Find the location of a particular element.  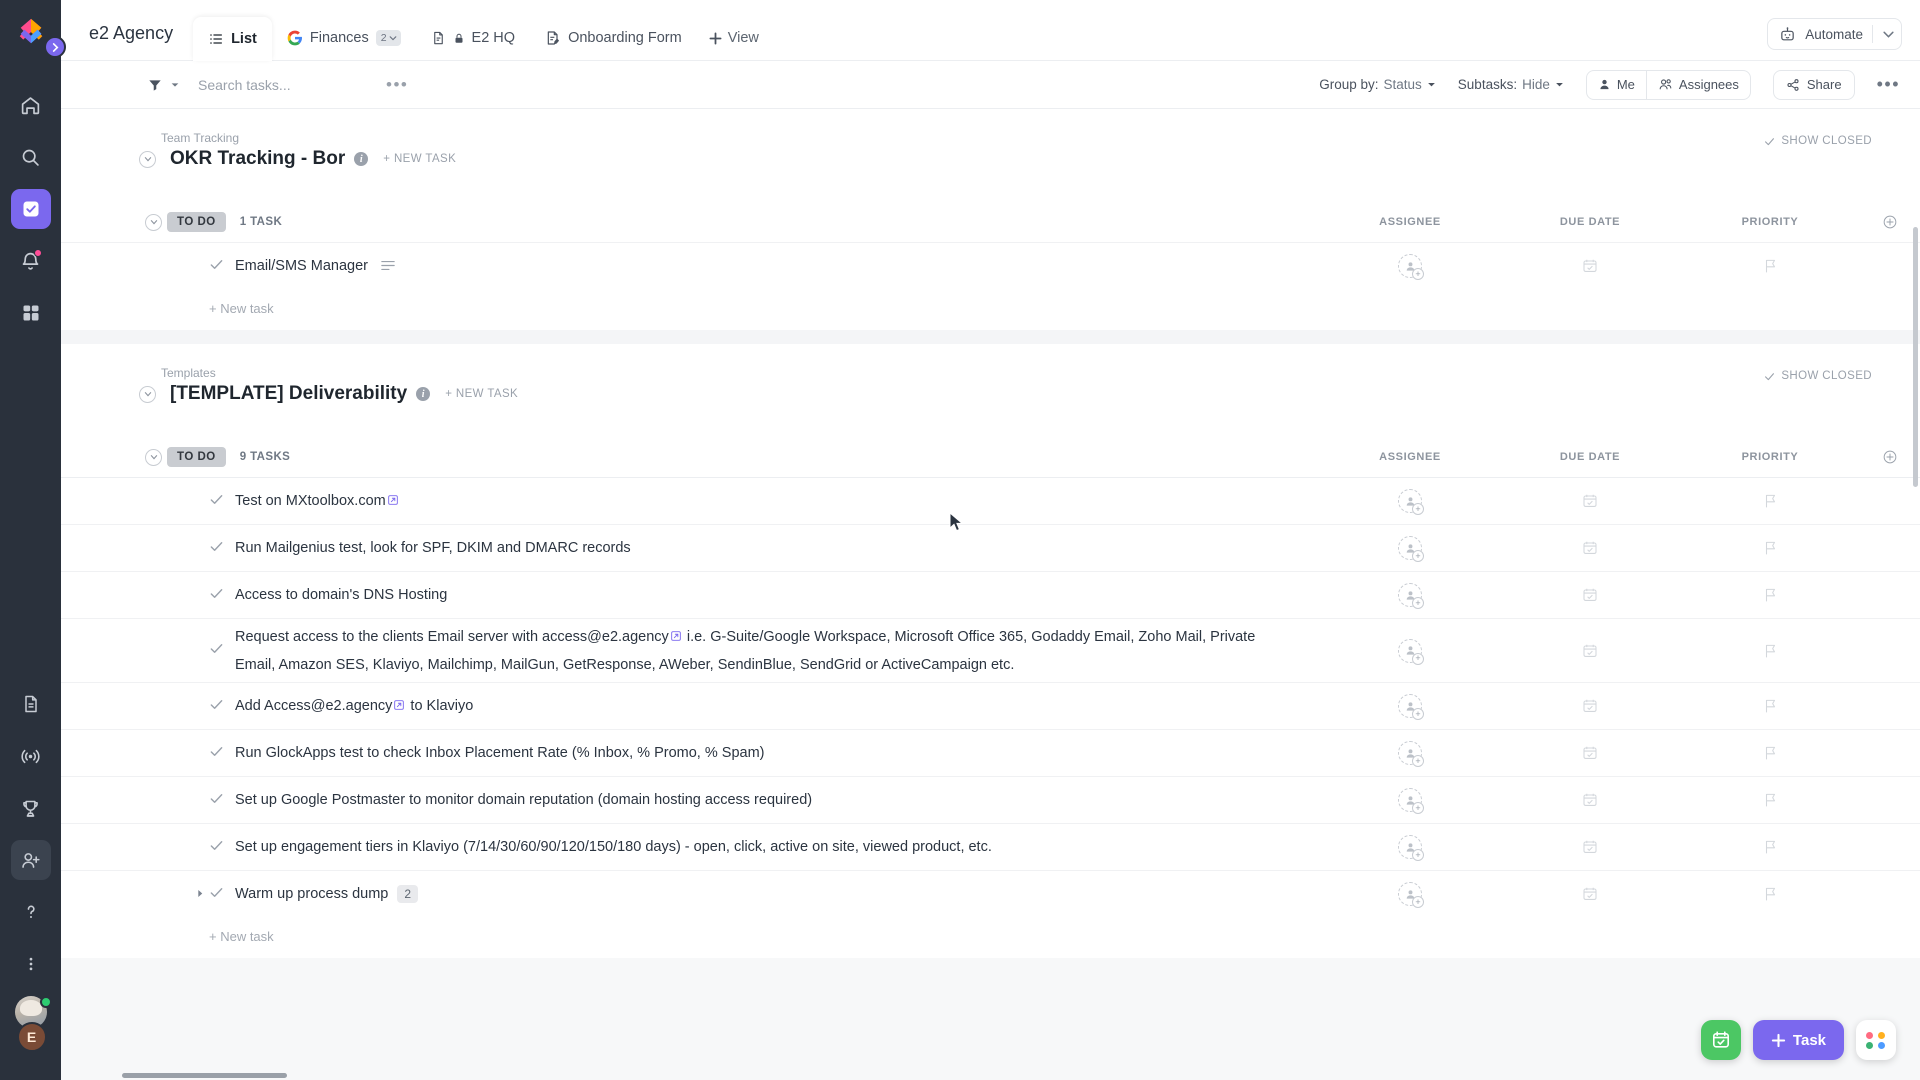

rail-item-help is located at coordinates (31, 912).